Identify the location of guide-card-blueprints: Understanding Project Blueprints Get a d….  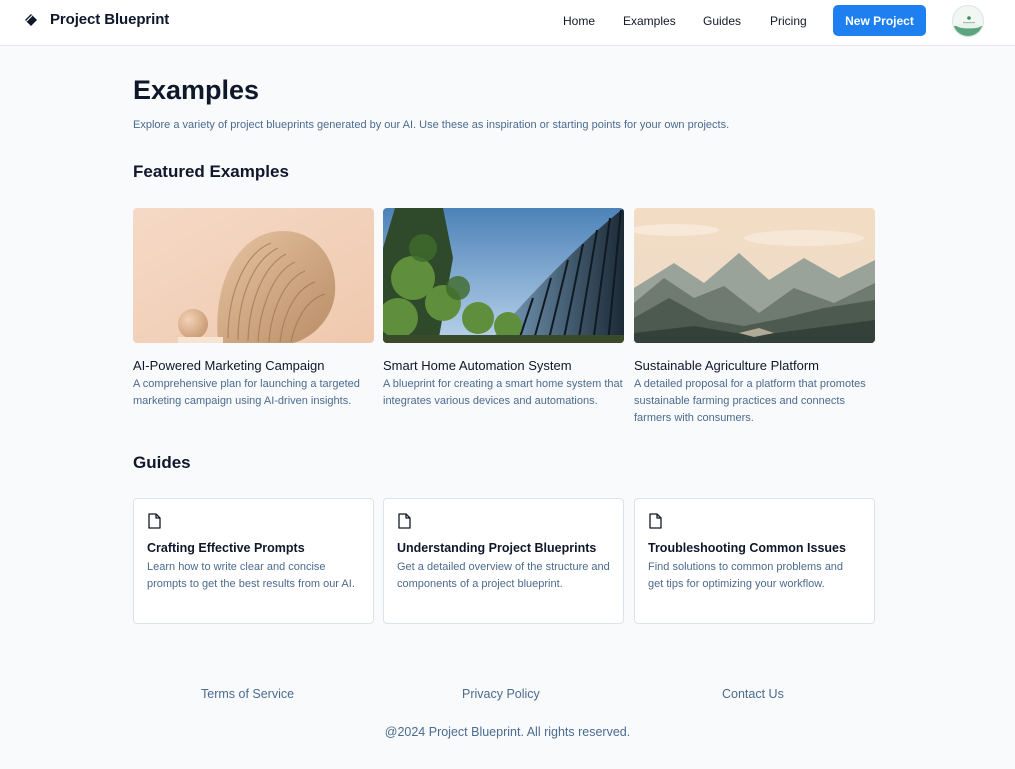
(503, 561).